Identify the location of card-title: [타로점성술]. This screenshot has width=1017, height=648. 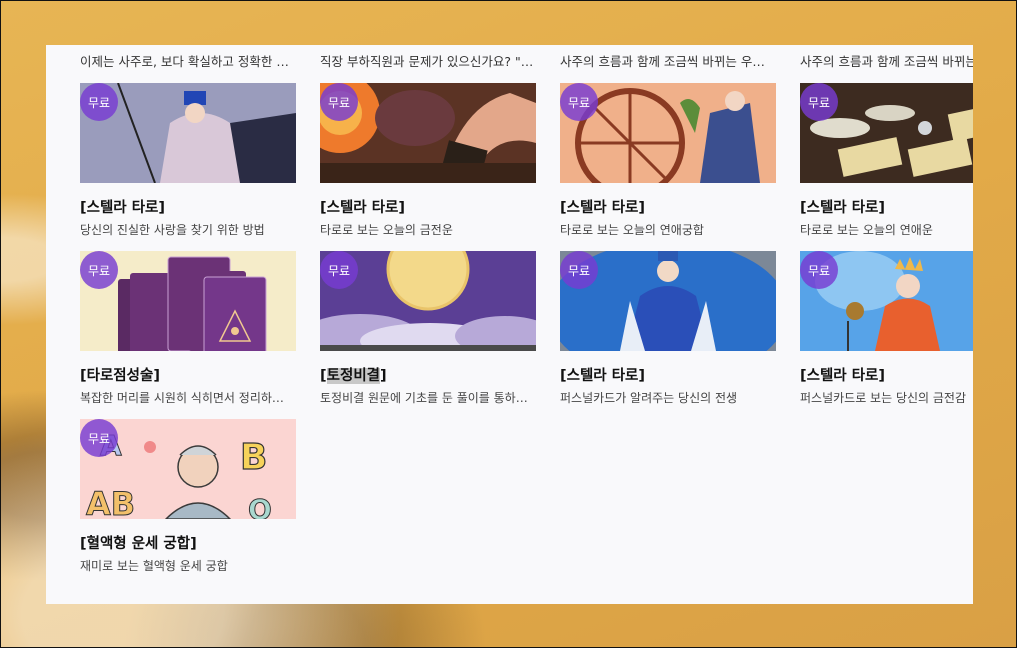
(188, 374).